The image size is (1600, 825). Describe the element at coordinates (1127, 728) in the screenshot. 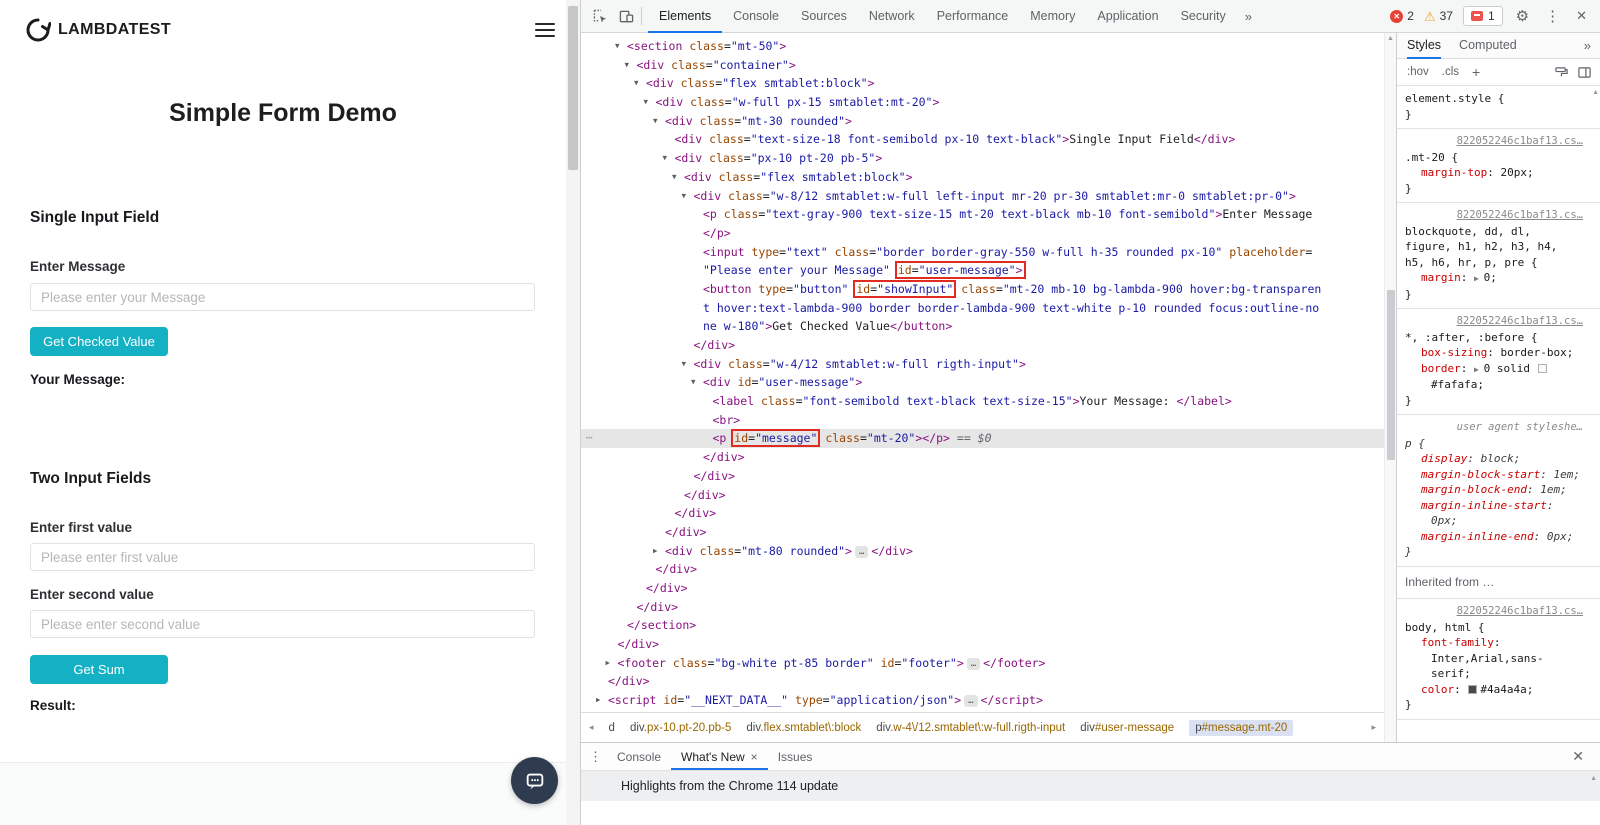

I see `breadcrumb-item: div#user-message` at that location.